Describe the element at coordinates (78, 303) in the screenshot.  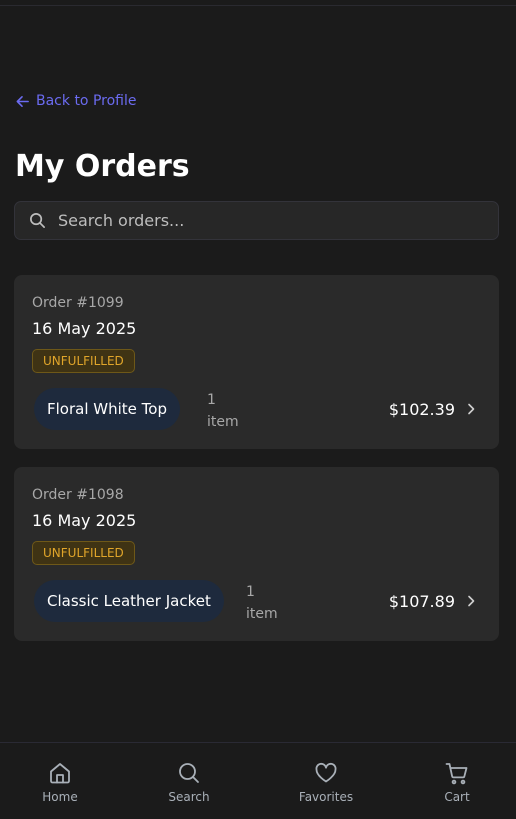
I see `order-number: Order #1099` at that location.